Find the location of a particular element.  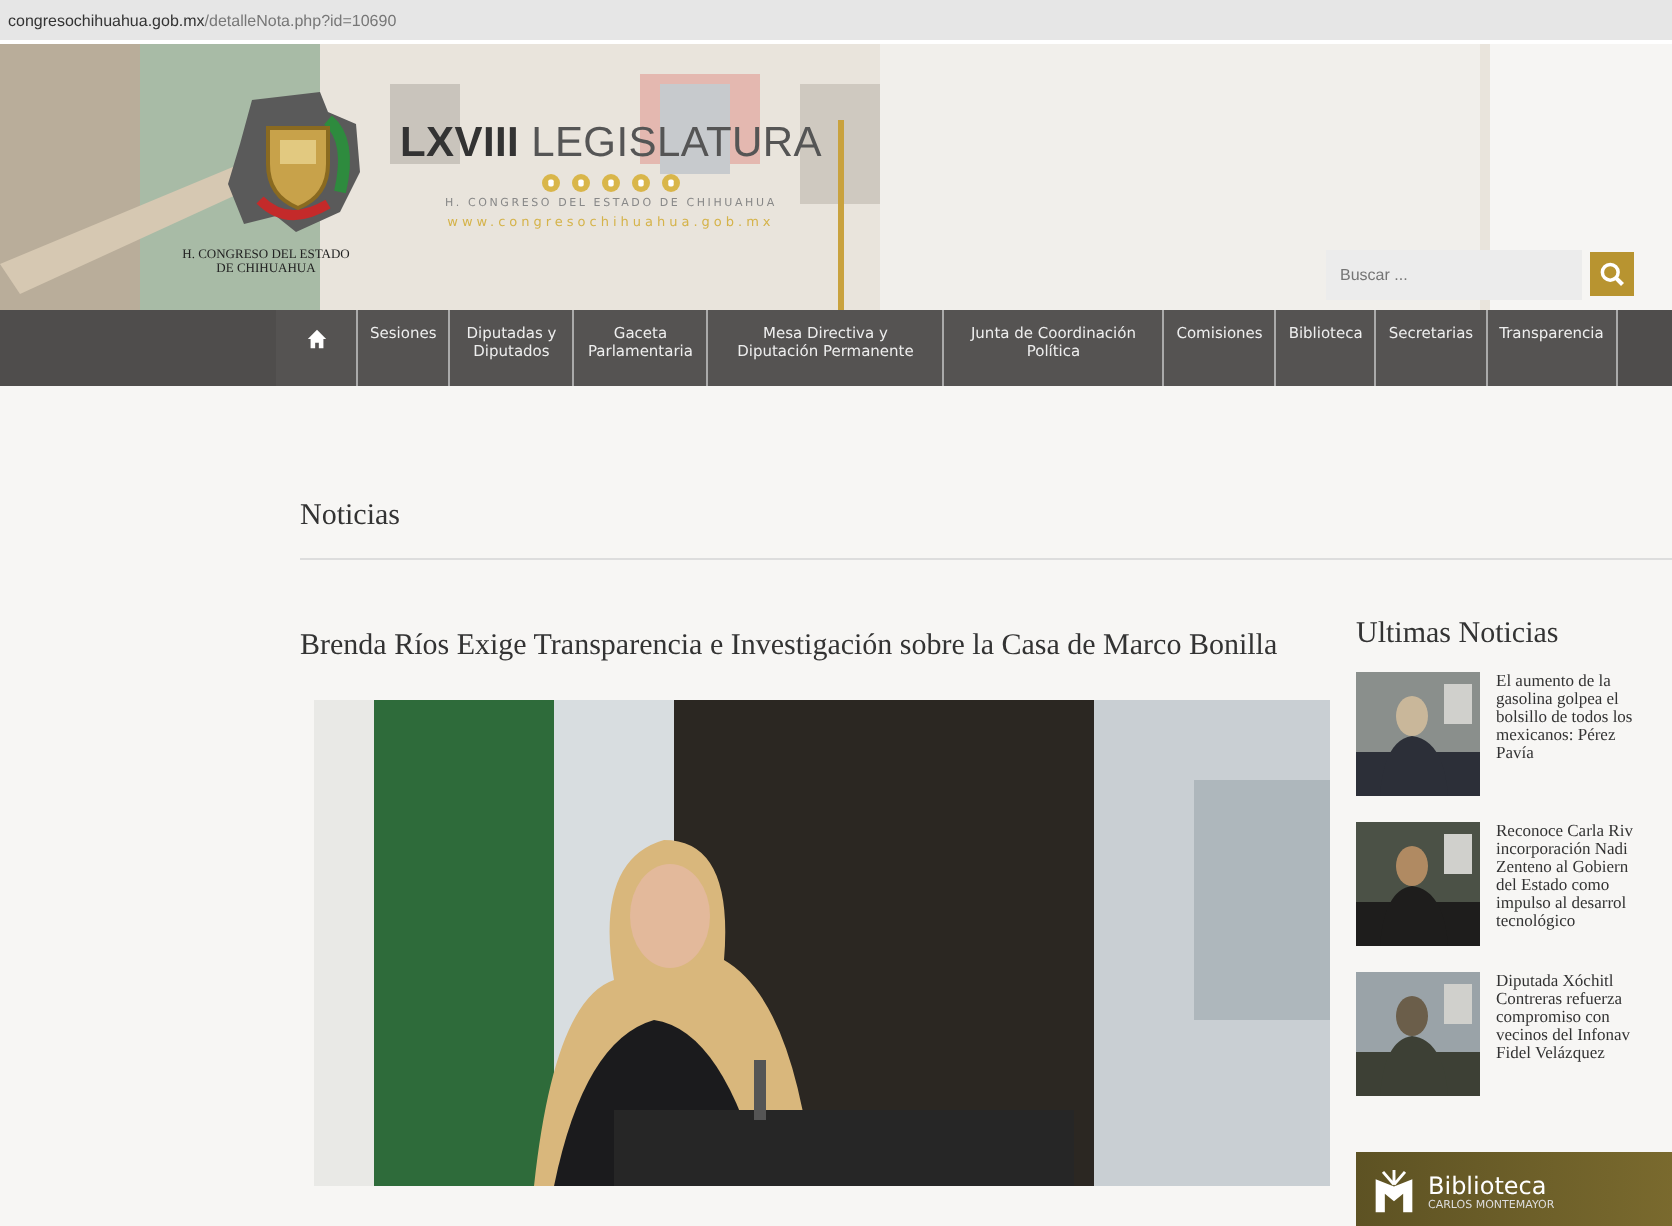

search-button is located at coordinates (1612, 274).